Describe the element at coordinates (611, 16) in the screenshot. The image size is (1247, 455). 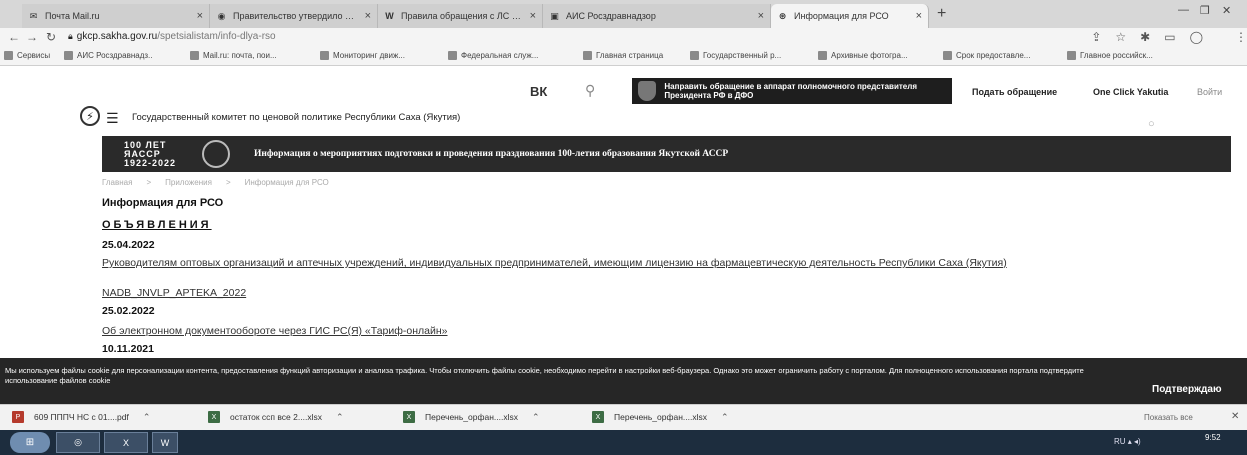
I see `tab-label: АИС Росздравнадзор` at that location.